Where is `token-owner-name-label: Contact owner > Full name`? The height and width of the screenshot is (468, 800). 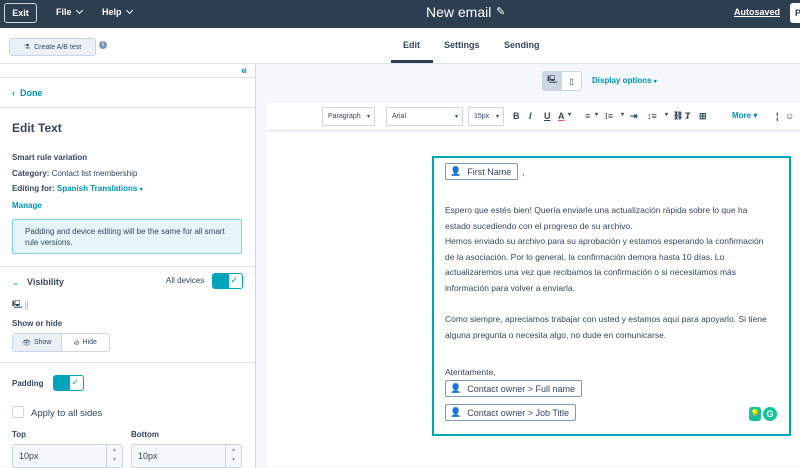 token-owner-name-label: Contact owner > Full name is located at coordinates (521, 388).